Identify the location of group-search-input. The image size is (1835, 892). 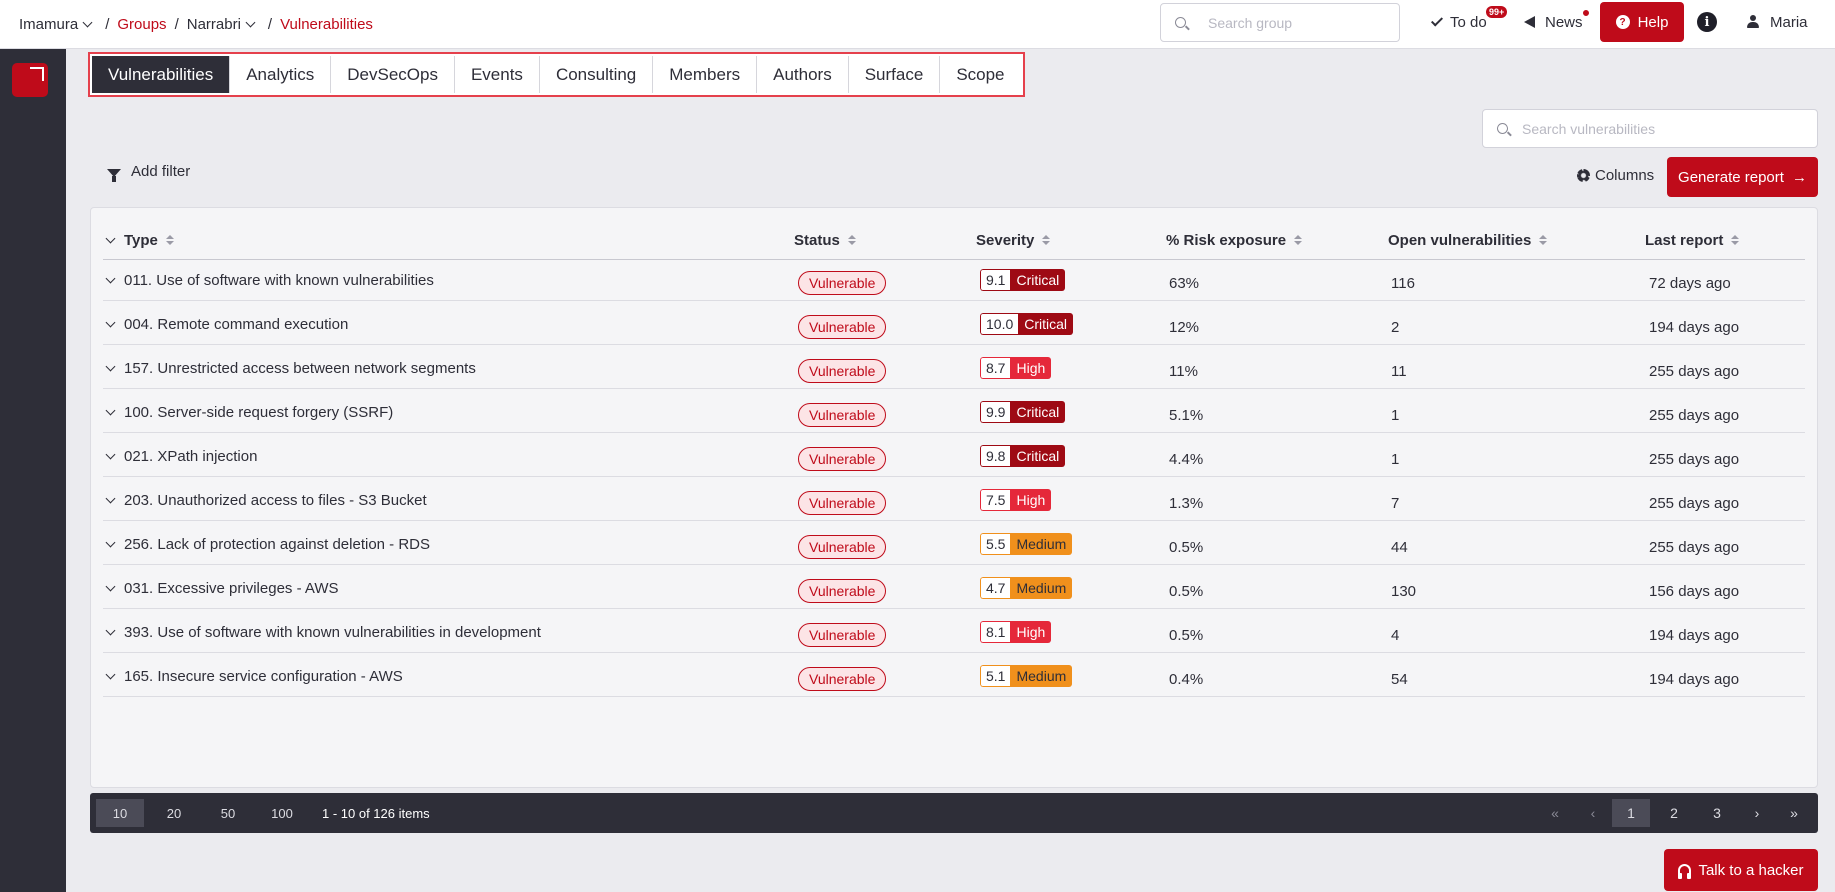
(1303, 22).